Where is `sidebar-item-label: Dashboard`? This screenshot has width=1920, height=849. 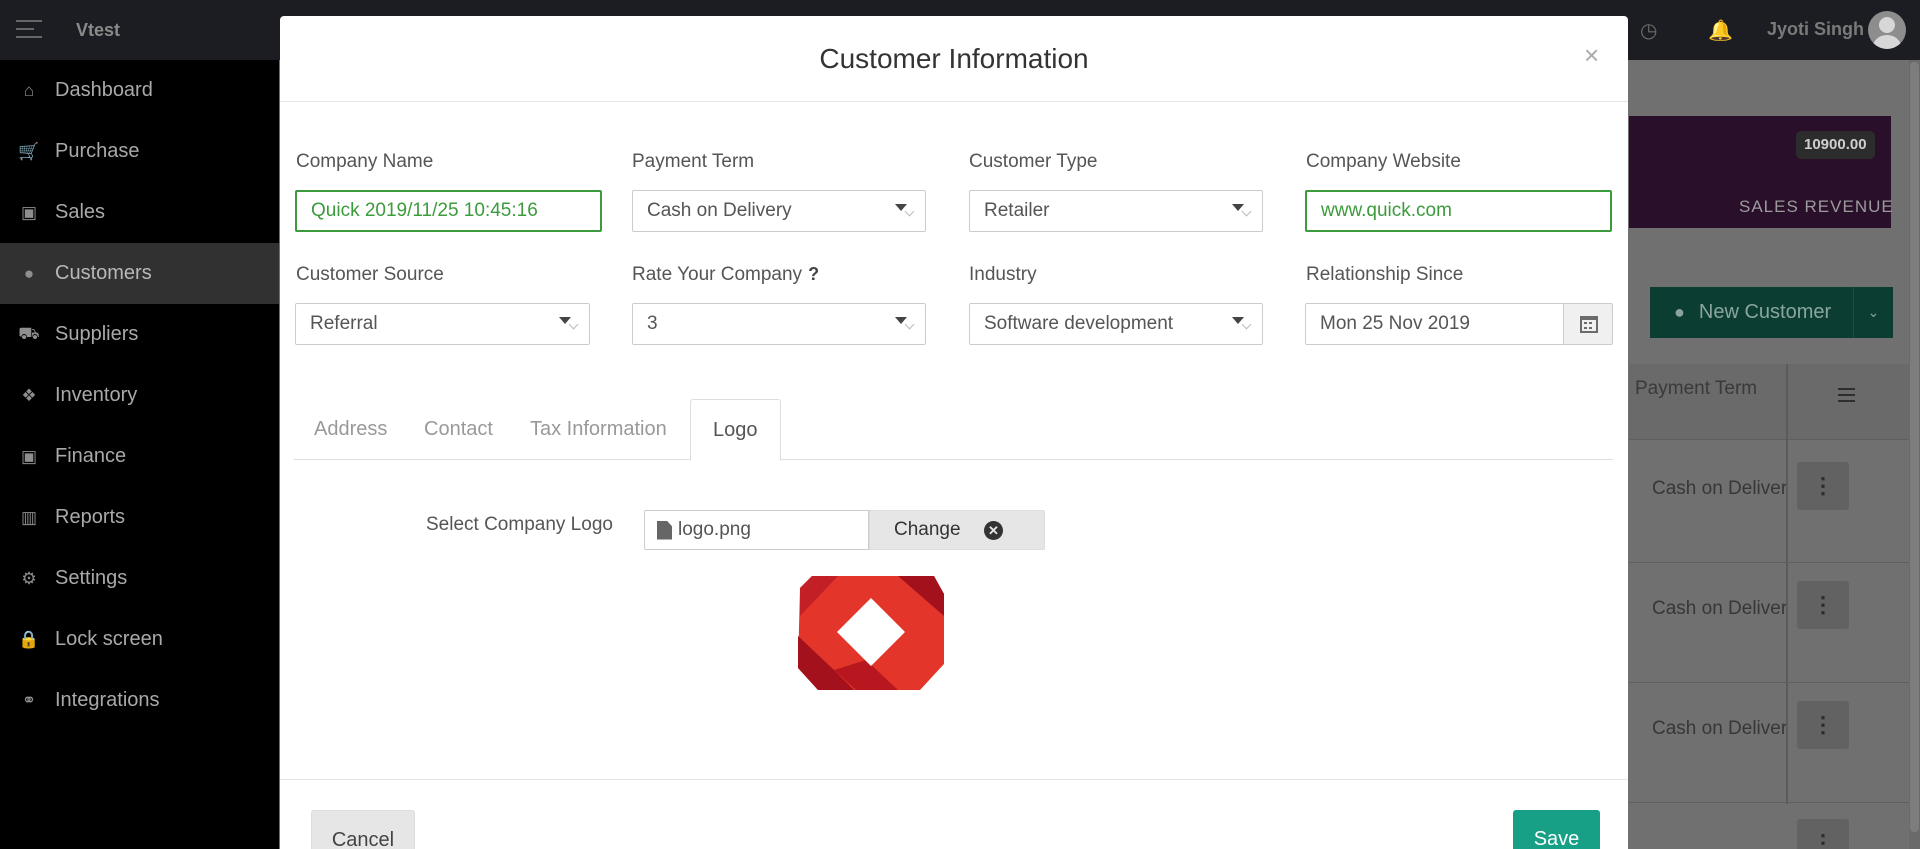
sidebar-item-label: Dashboard is located at coordinates (104, 90).